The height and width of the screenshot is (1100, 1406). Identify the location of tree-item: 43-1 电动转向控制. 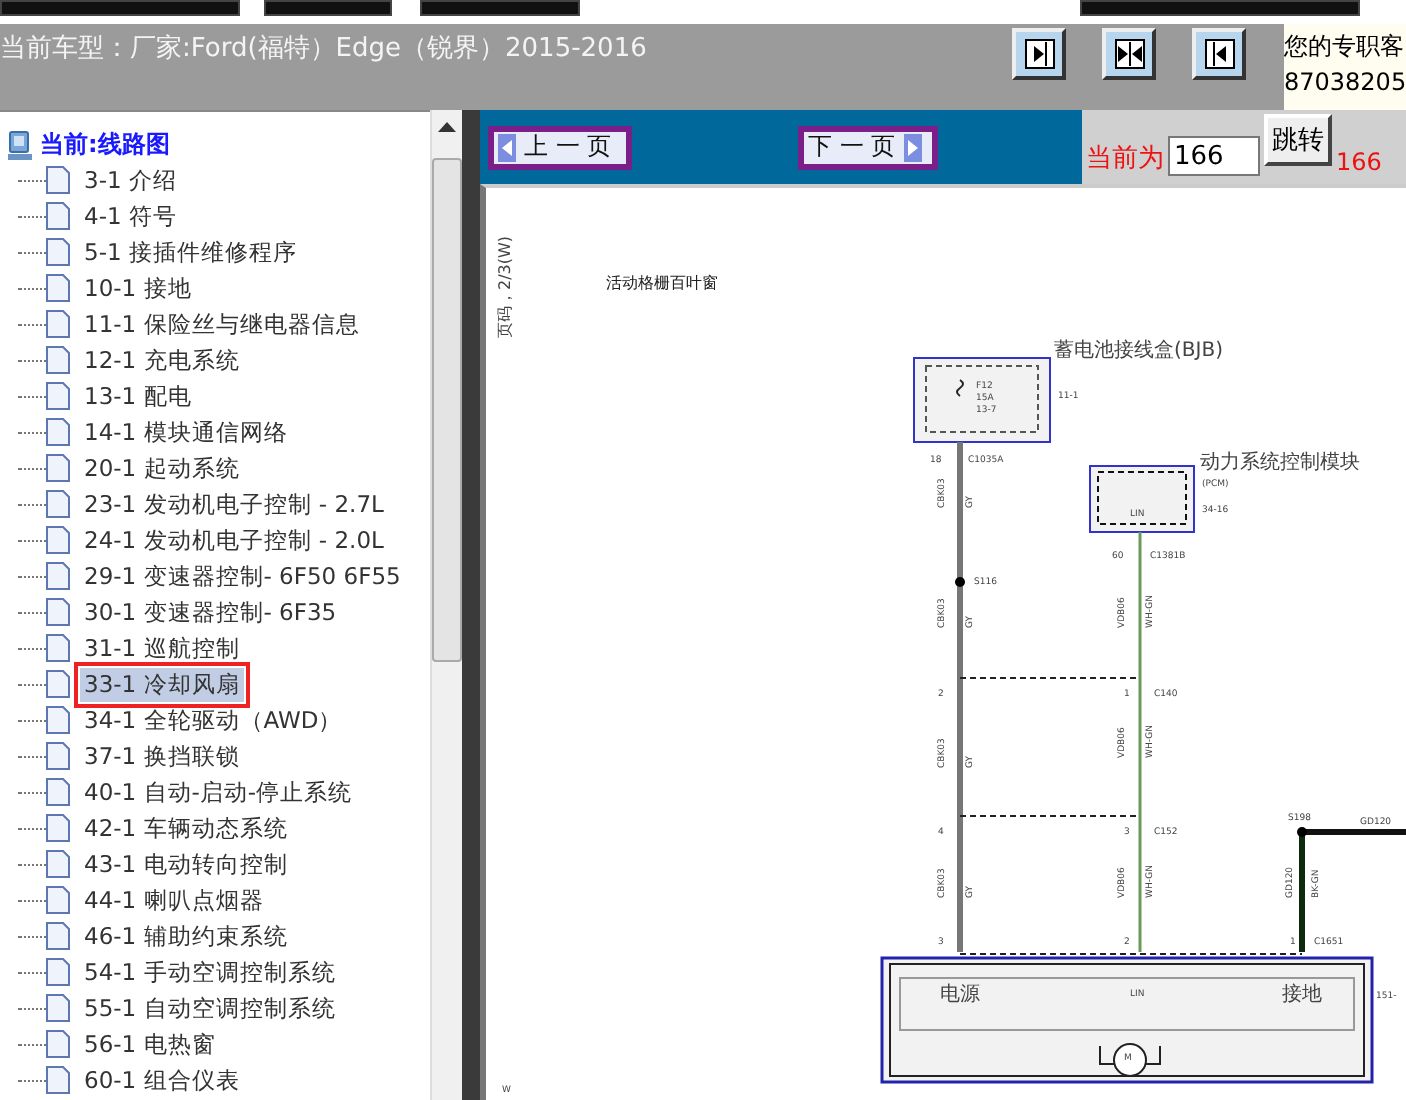
(186, 864).